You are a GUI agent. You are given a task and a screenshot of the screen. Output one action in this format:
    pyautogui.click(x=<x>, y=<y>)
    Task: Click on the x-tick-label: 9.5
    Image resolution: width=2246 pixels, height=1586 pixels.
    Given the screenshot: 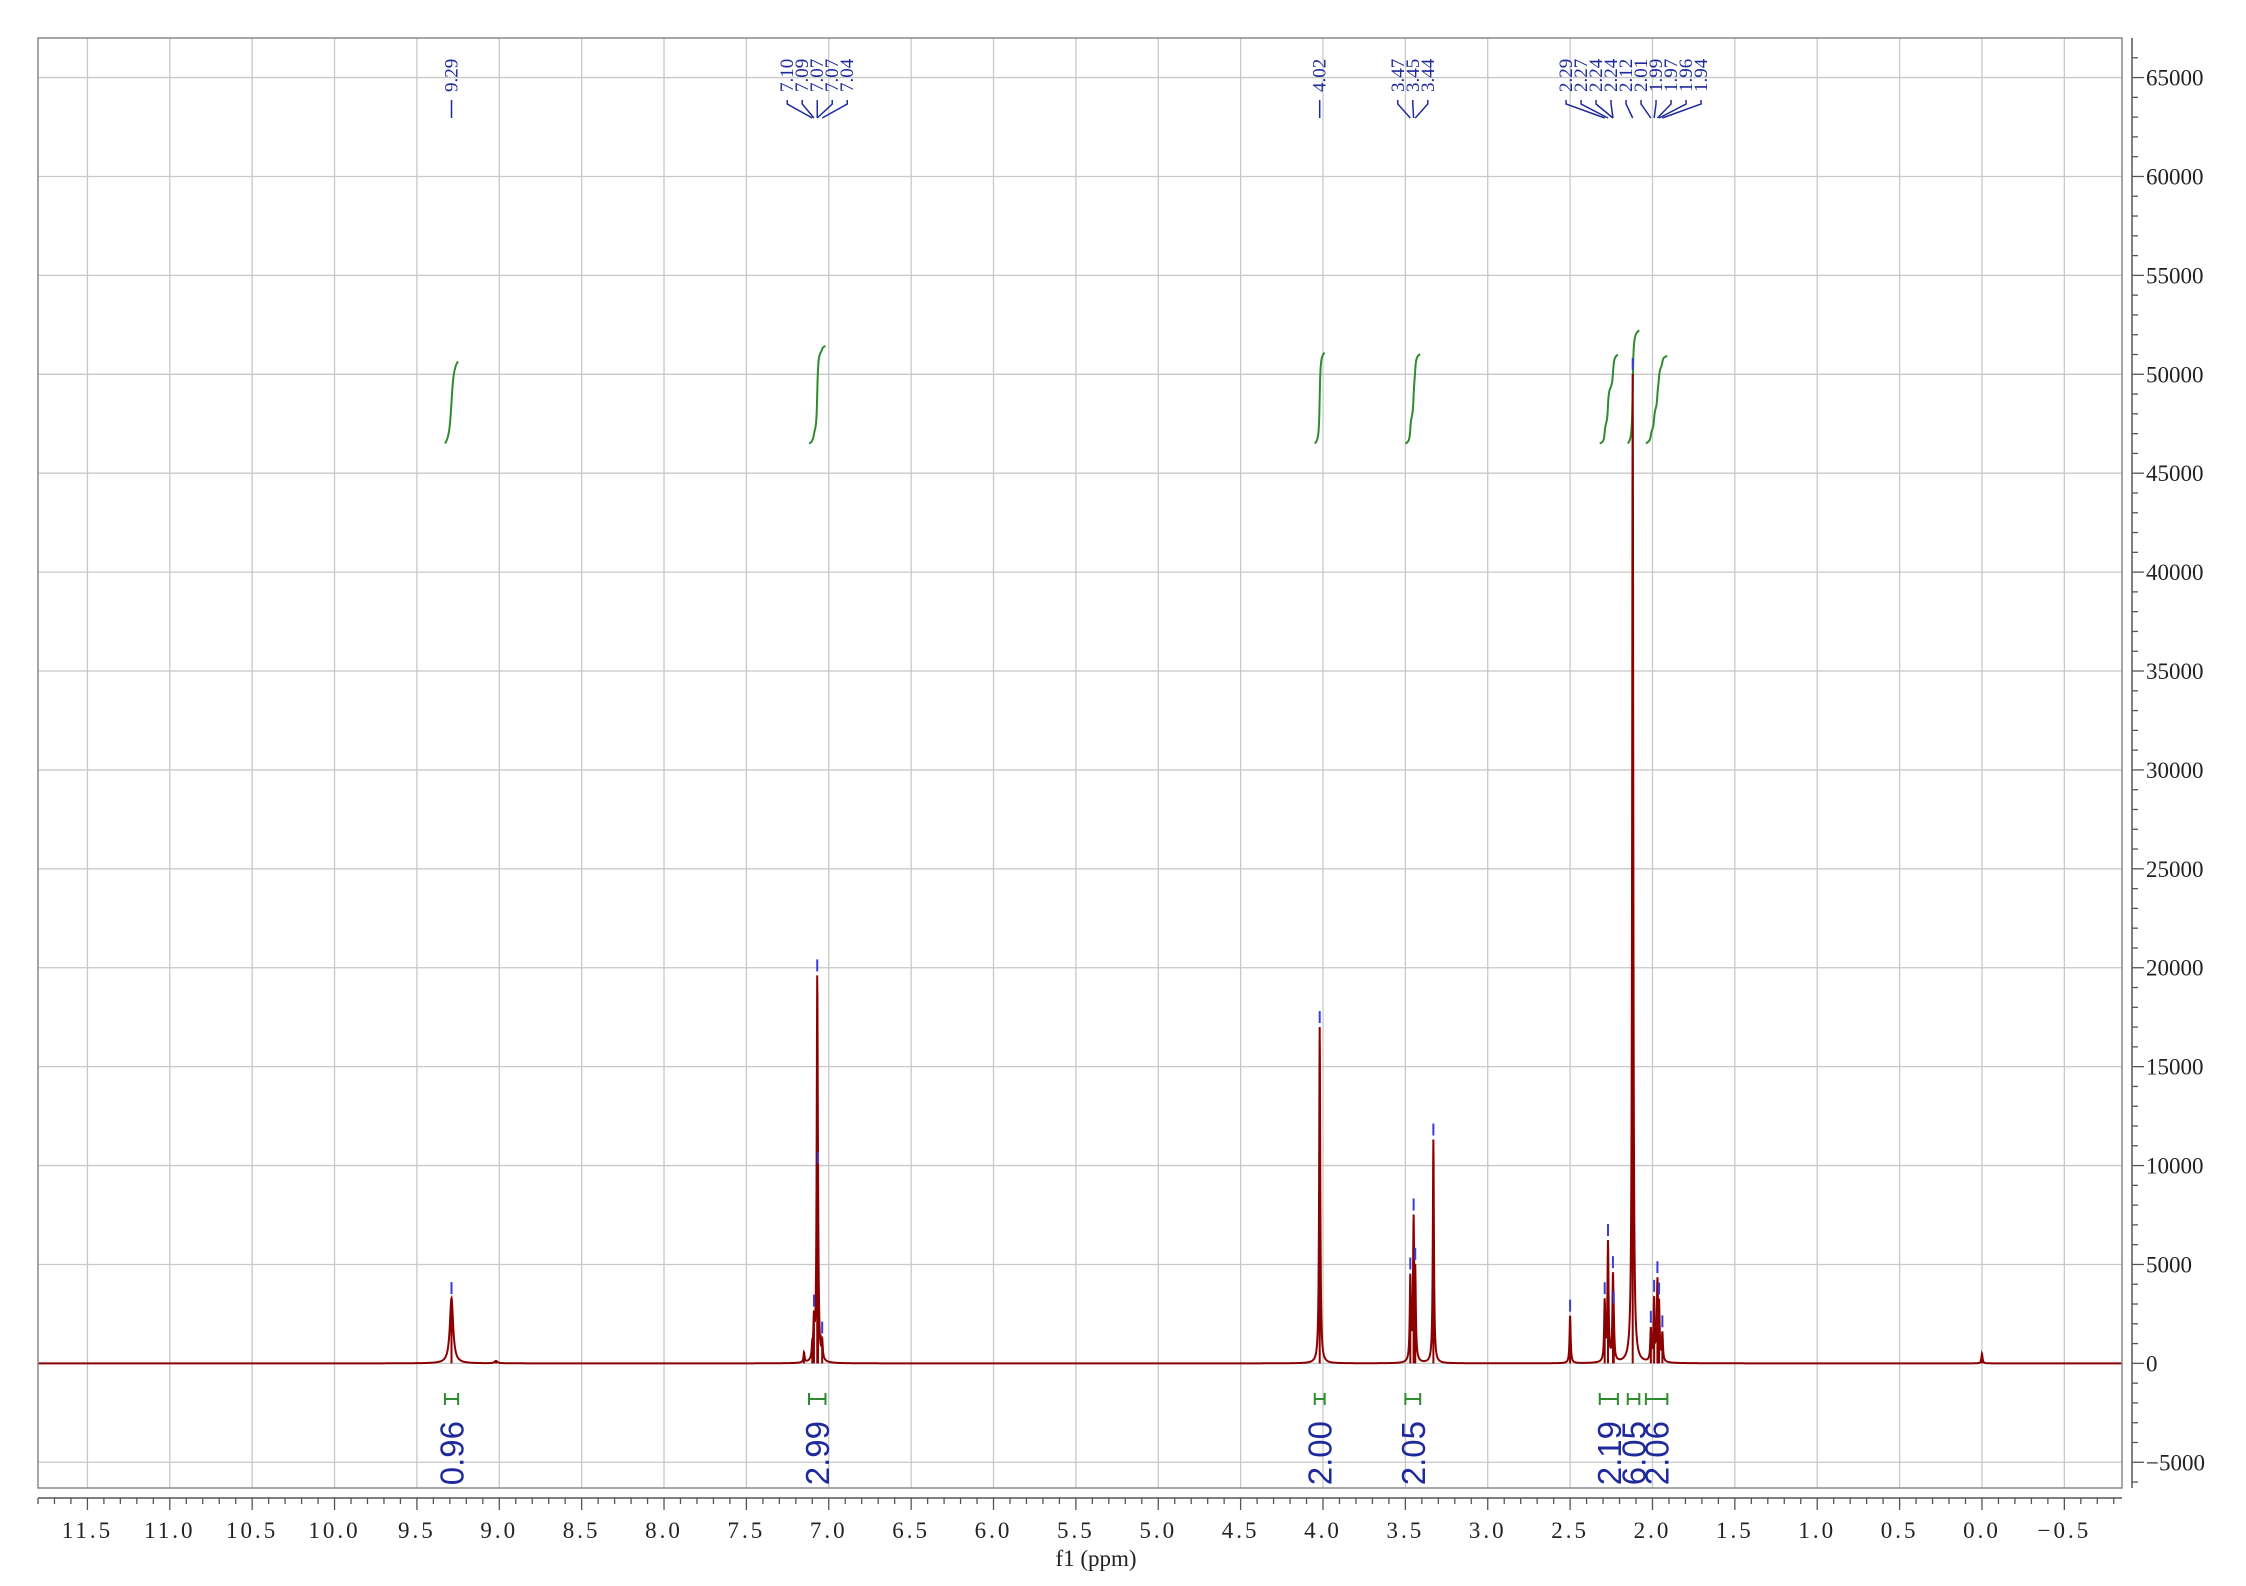 What is the action you would take?
    pyautogui.click(x=417, y=1530)
    